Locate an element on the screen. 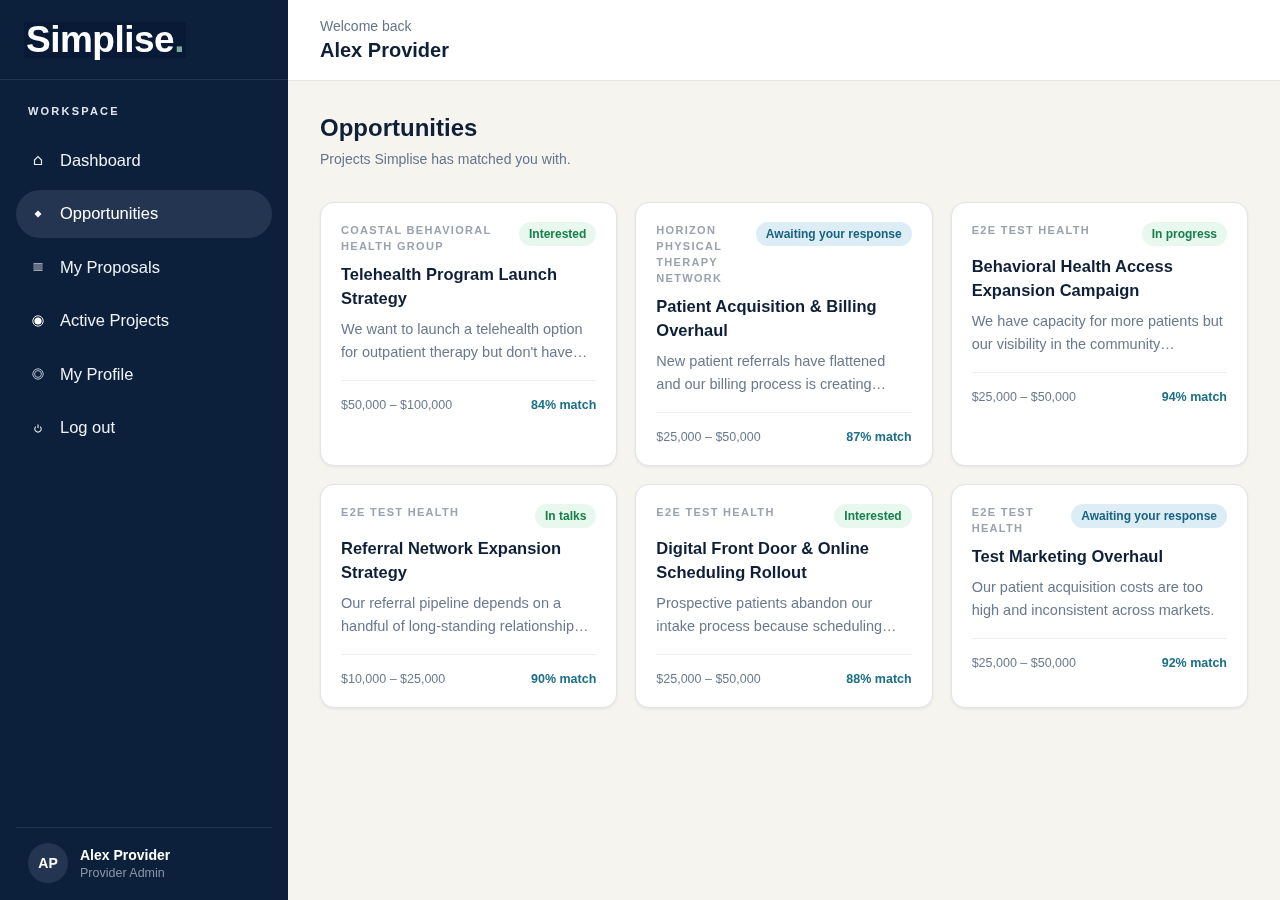 Image resolution: width=1280 pixels, height=900 pixels. nav-item: Active Projects is located at coordinates (144, 320).